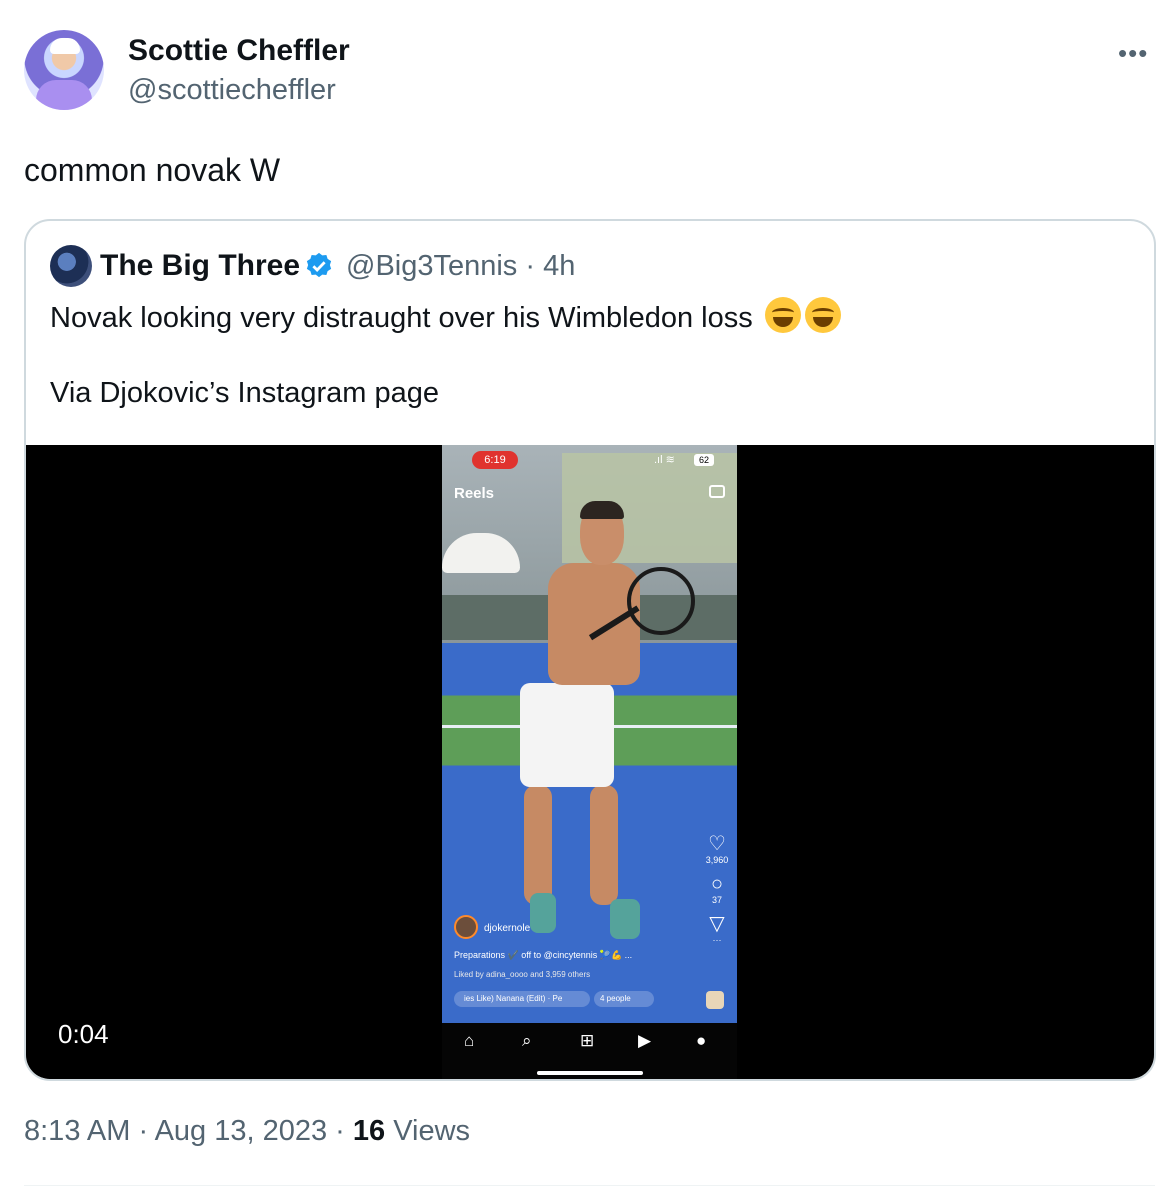 The image size is (1171, 1191). Describe the element at coordinates (717, 860) in the screenshot. I see `likes-count: 3,960` at that location.